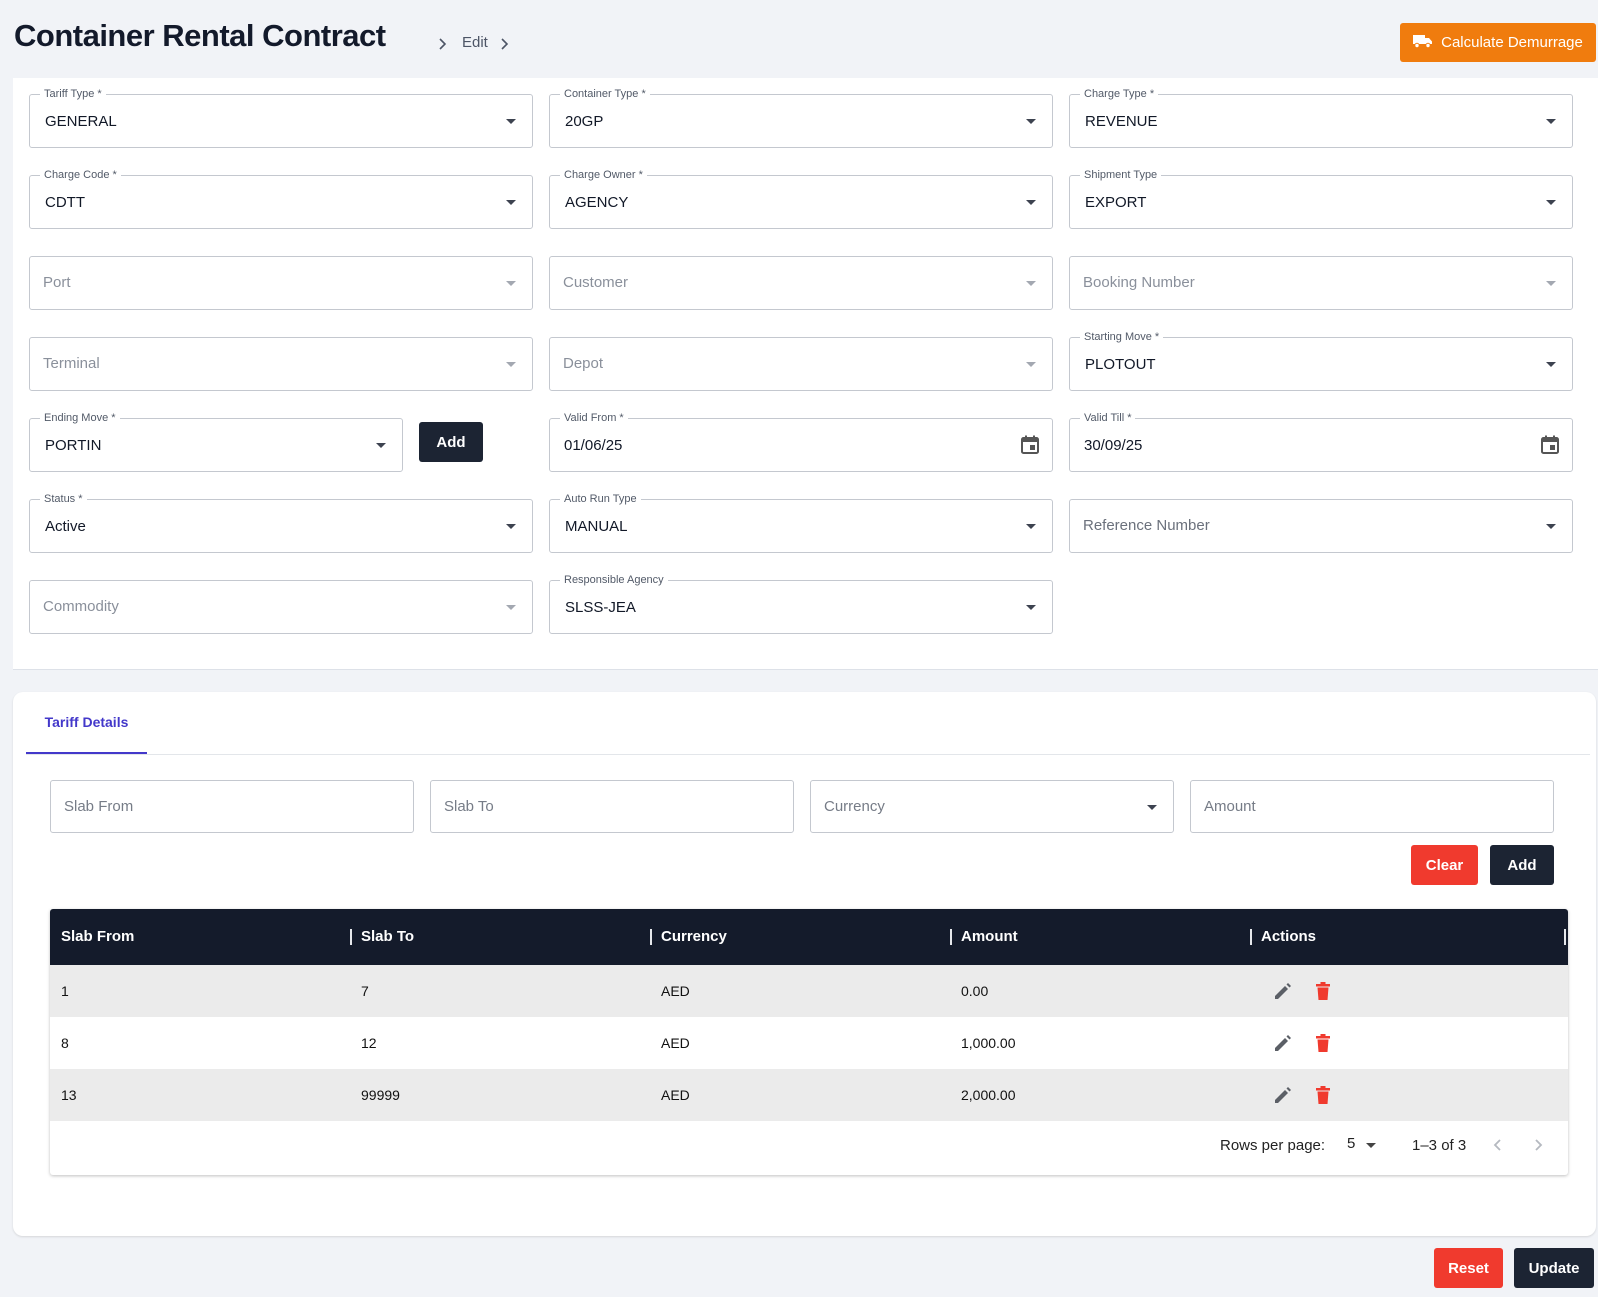 This screenshot has height=1297, width=1598. Describe the element at coordinates (593, 445) in the screenshot. I see `field-value: 01/06/25` at that location.